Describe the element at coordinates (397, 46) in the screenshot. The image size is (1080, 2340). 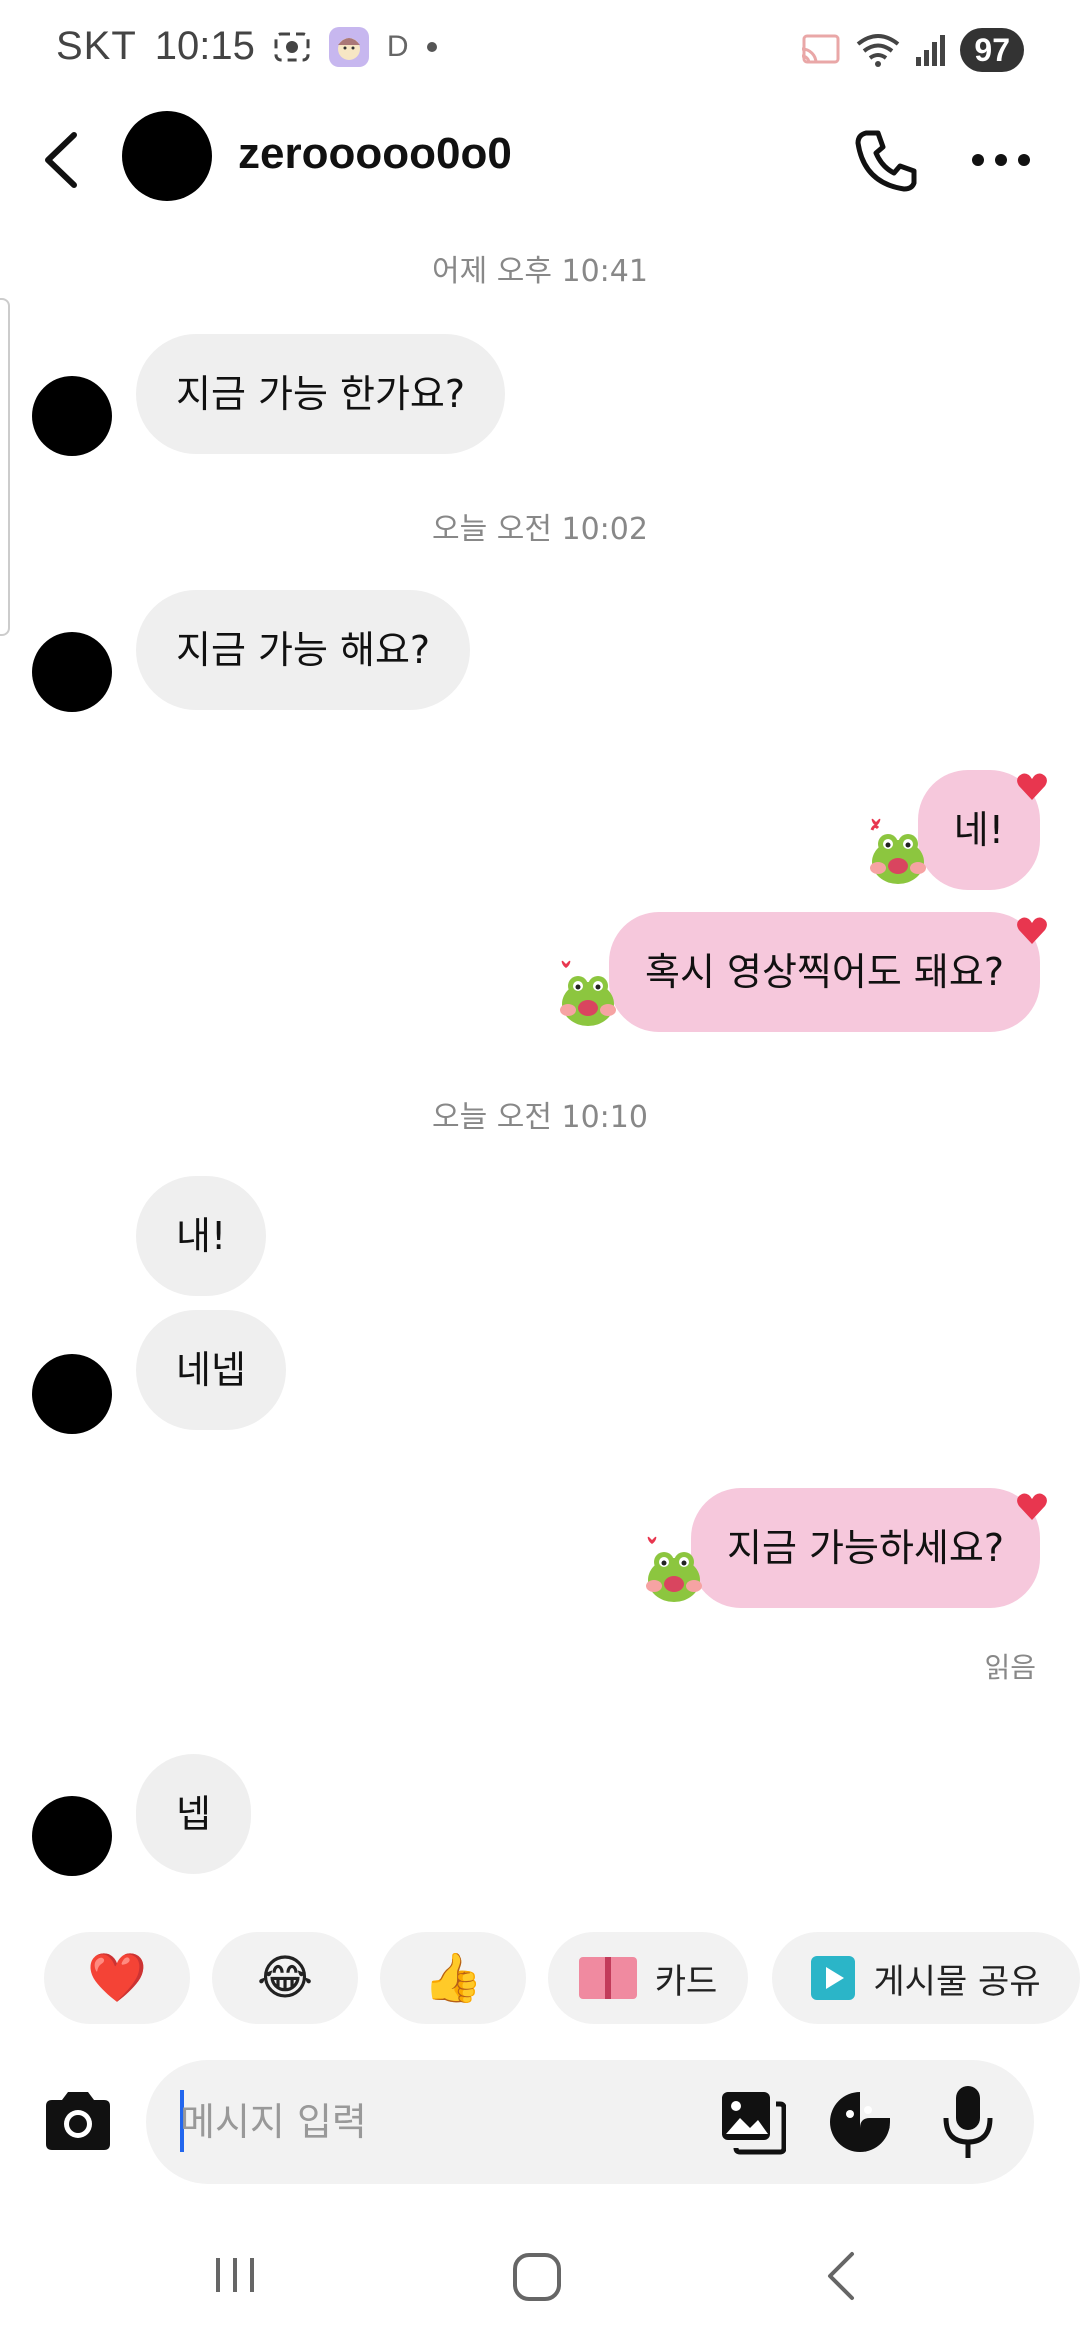
I see `indicator-letter: D` at that location.